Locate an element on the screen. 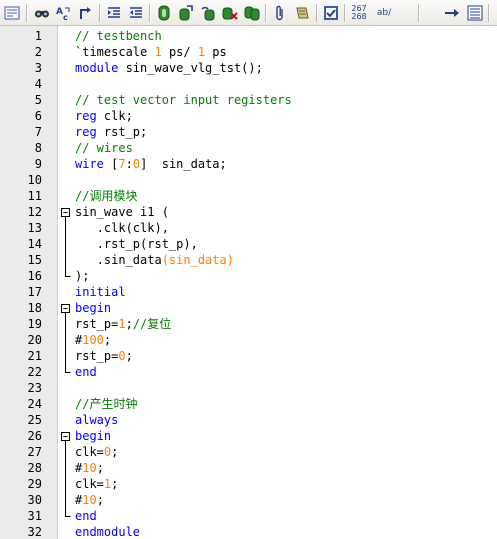 Image resolution: width=497 pixels, height=539 pixels. code-line: 14 .rst_p(rst_p), is located at coordinates (248, 244).